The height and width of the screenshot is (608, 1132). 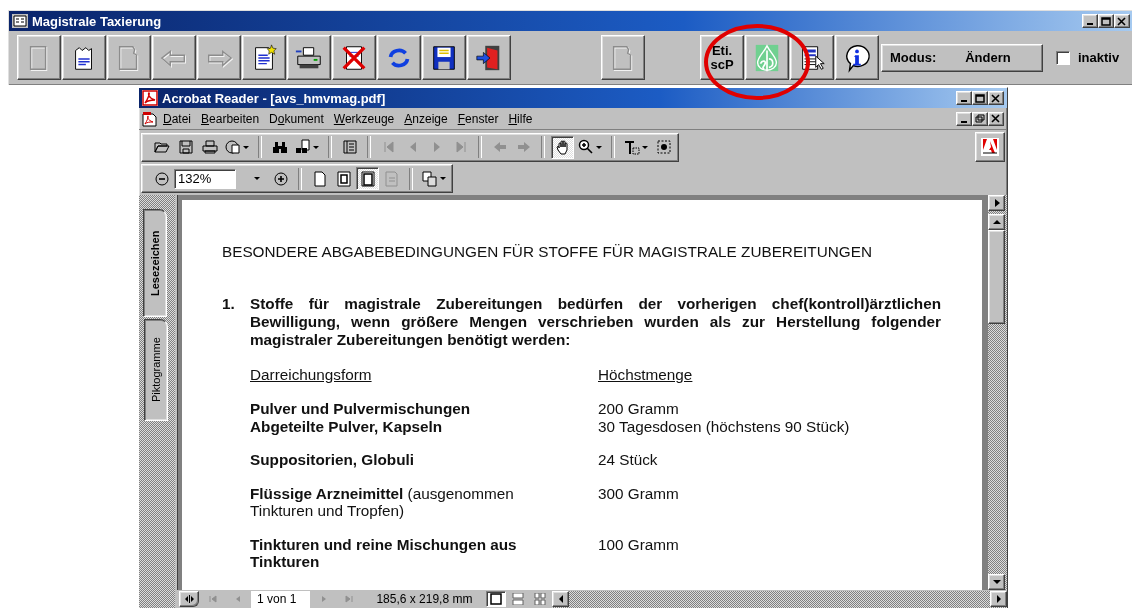 I want to click on fit-width-icon, so click(x=367, y=178).